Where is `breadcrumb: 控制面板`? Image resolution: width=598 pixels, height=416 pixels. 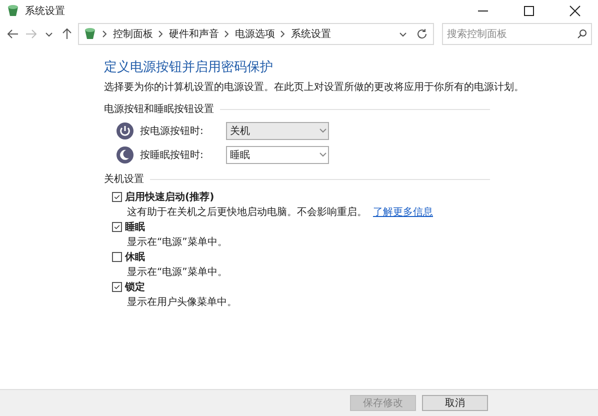
breadcrumb: 控制面板 is located at coordinates (133, 34).